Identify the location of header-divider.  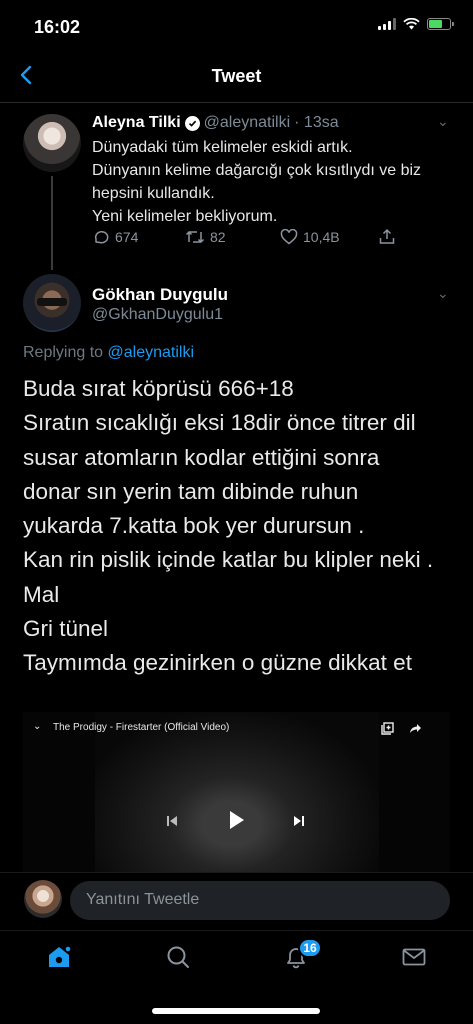
(236, 102).